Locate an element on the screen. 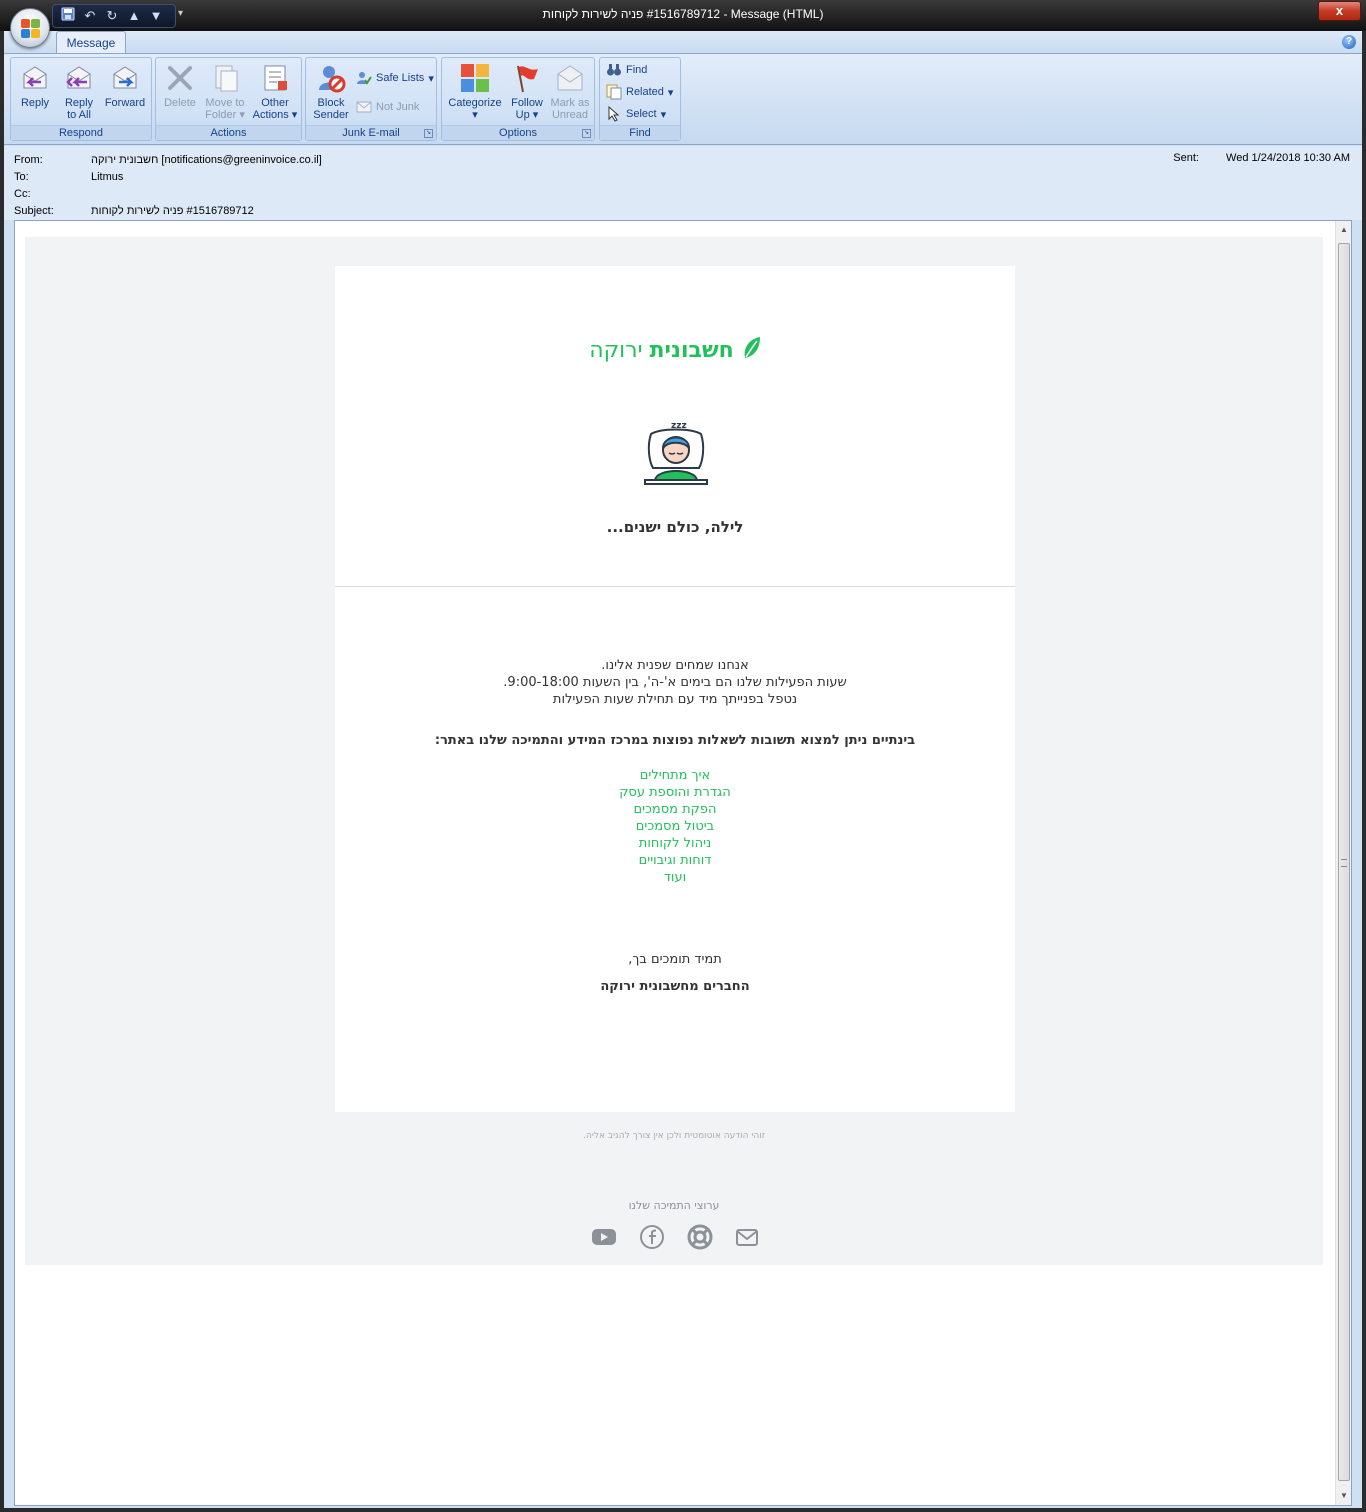  not-junk-button: Not Junk is located at coordinates (387, 107).